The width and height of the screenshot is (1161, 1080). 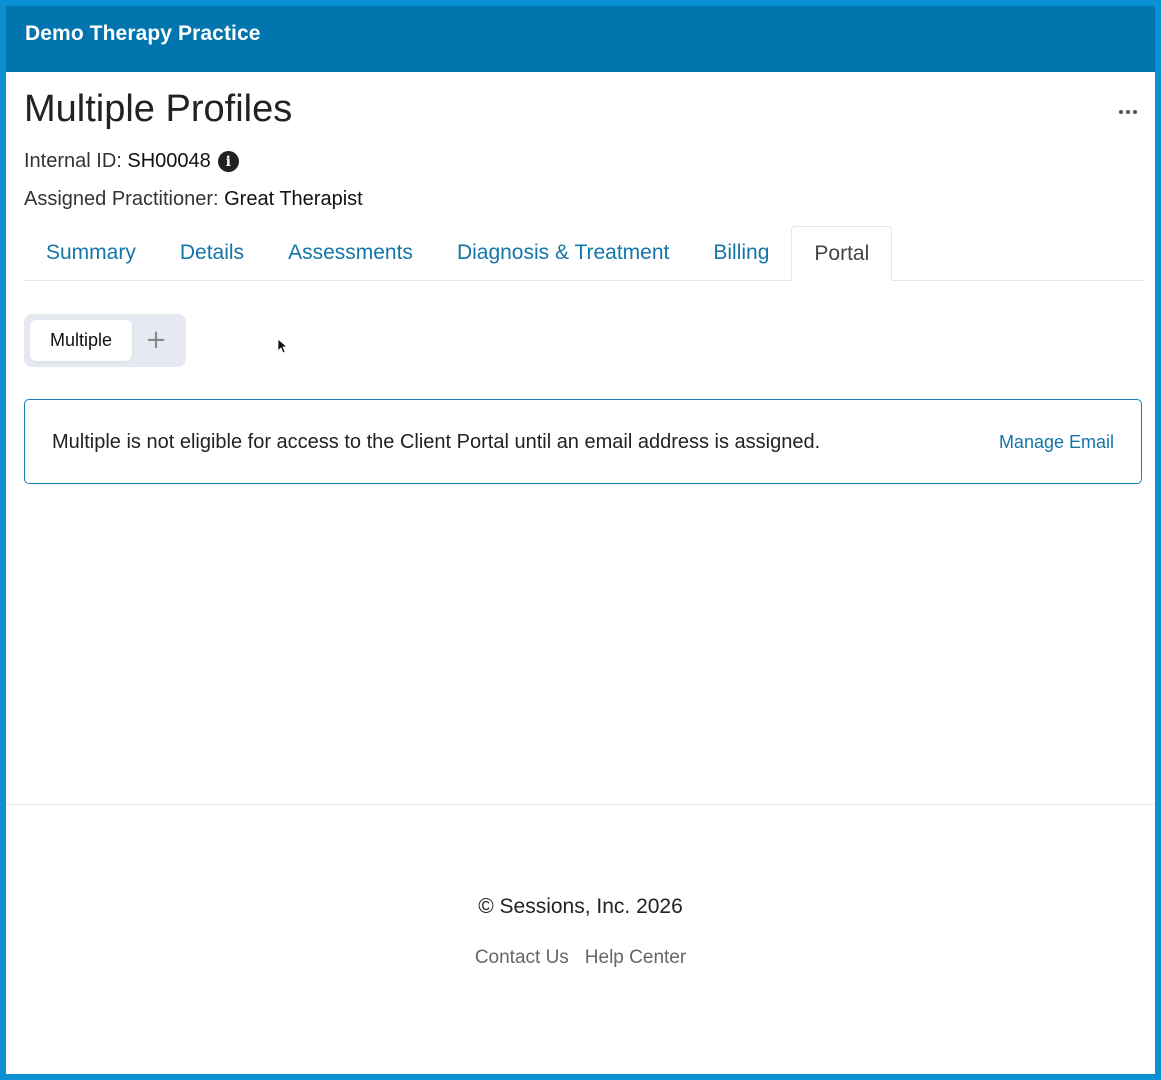 What do you see at coordinates (293, 199) in the screenshot?
I see `practitioner-value: Great Therapist` at bounding box center [293, 199].